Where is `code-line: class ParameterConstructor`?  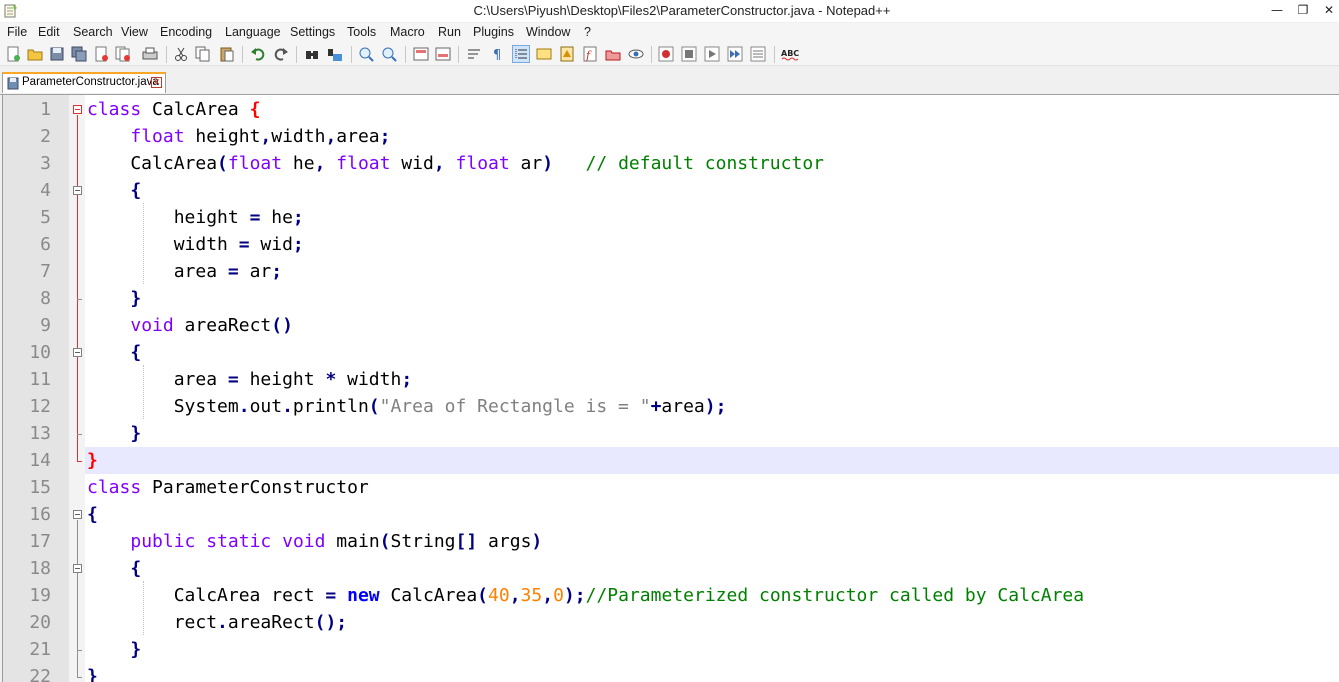
code-line: class ParameterConstructor is located at coordinates (228, 487).